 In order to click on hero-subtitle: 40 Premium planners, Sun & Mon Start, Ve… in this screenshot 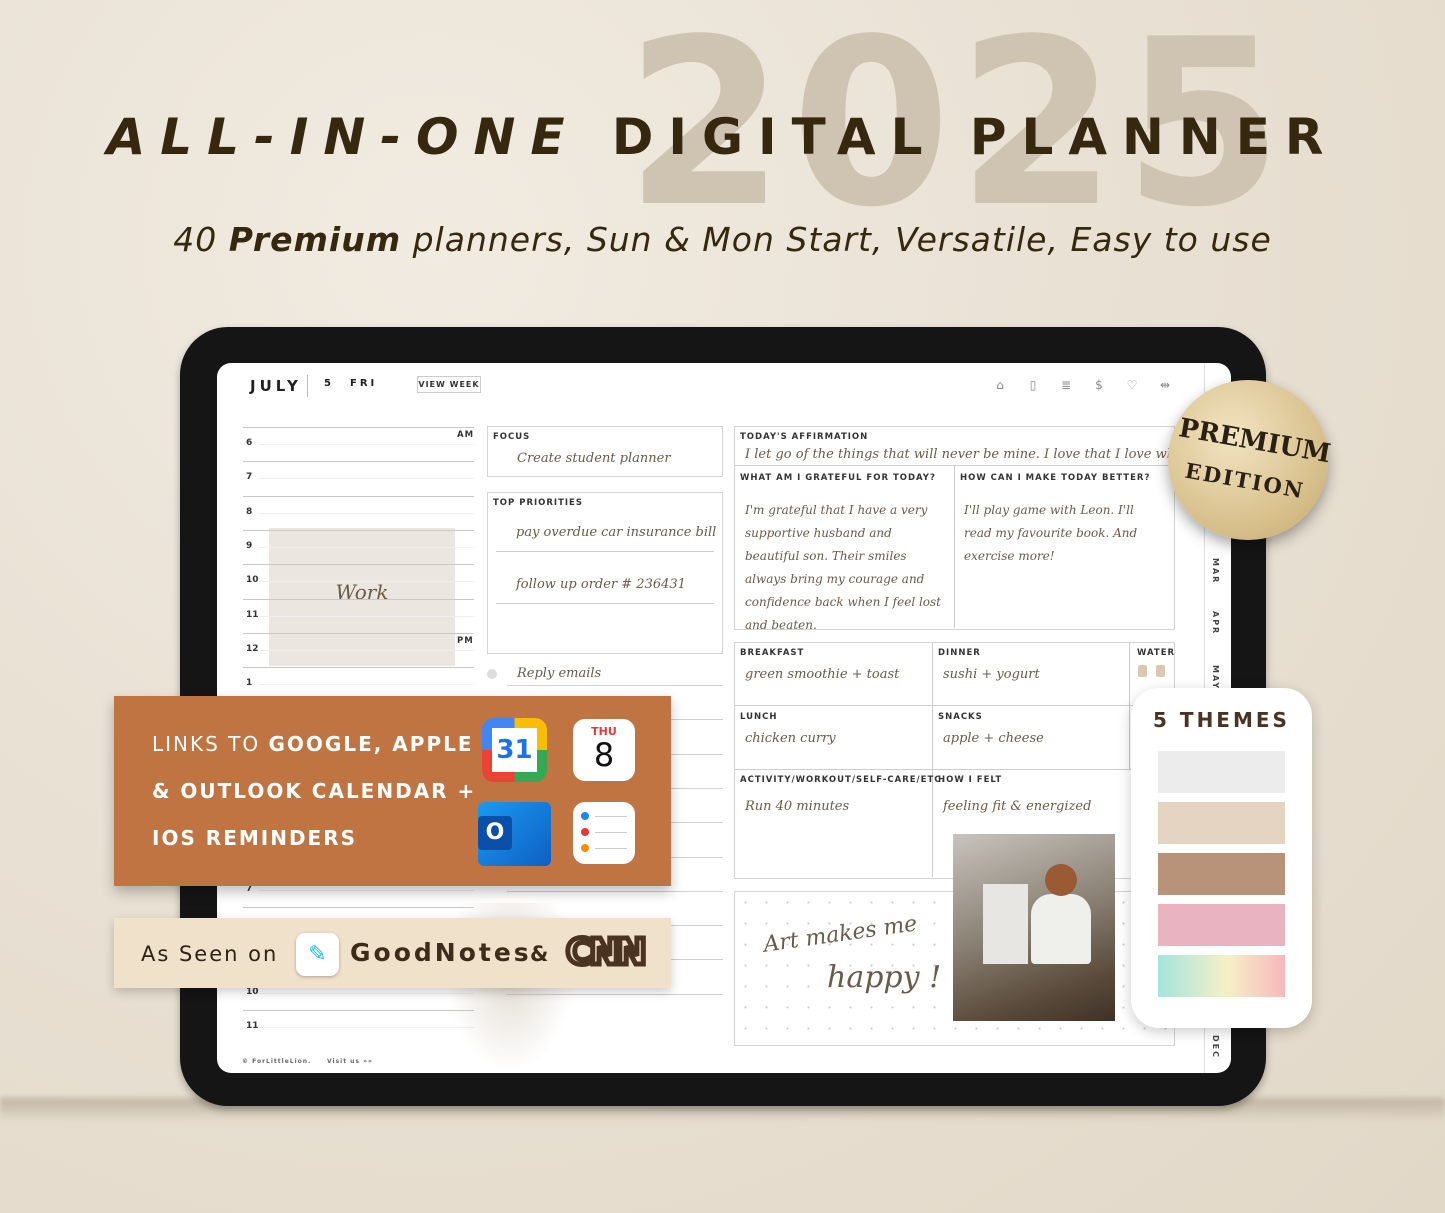, I will do `click(722, 239)`.